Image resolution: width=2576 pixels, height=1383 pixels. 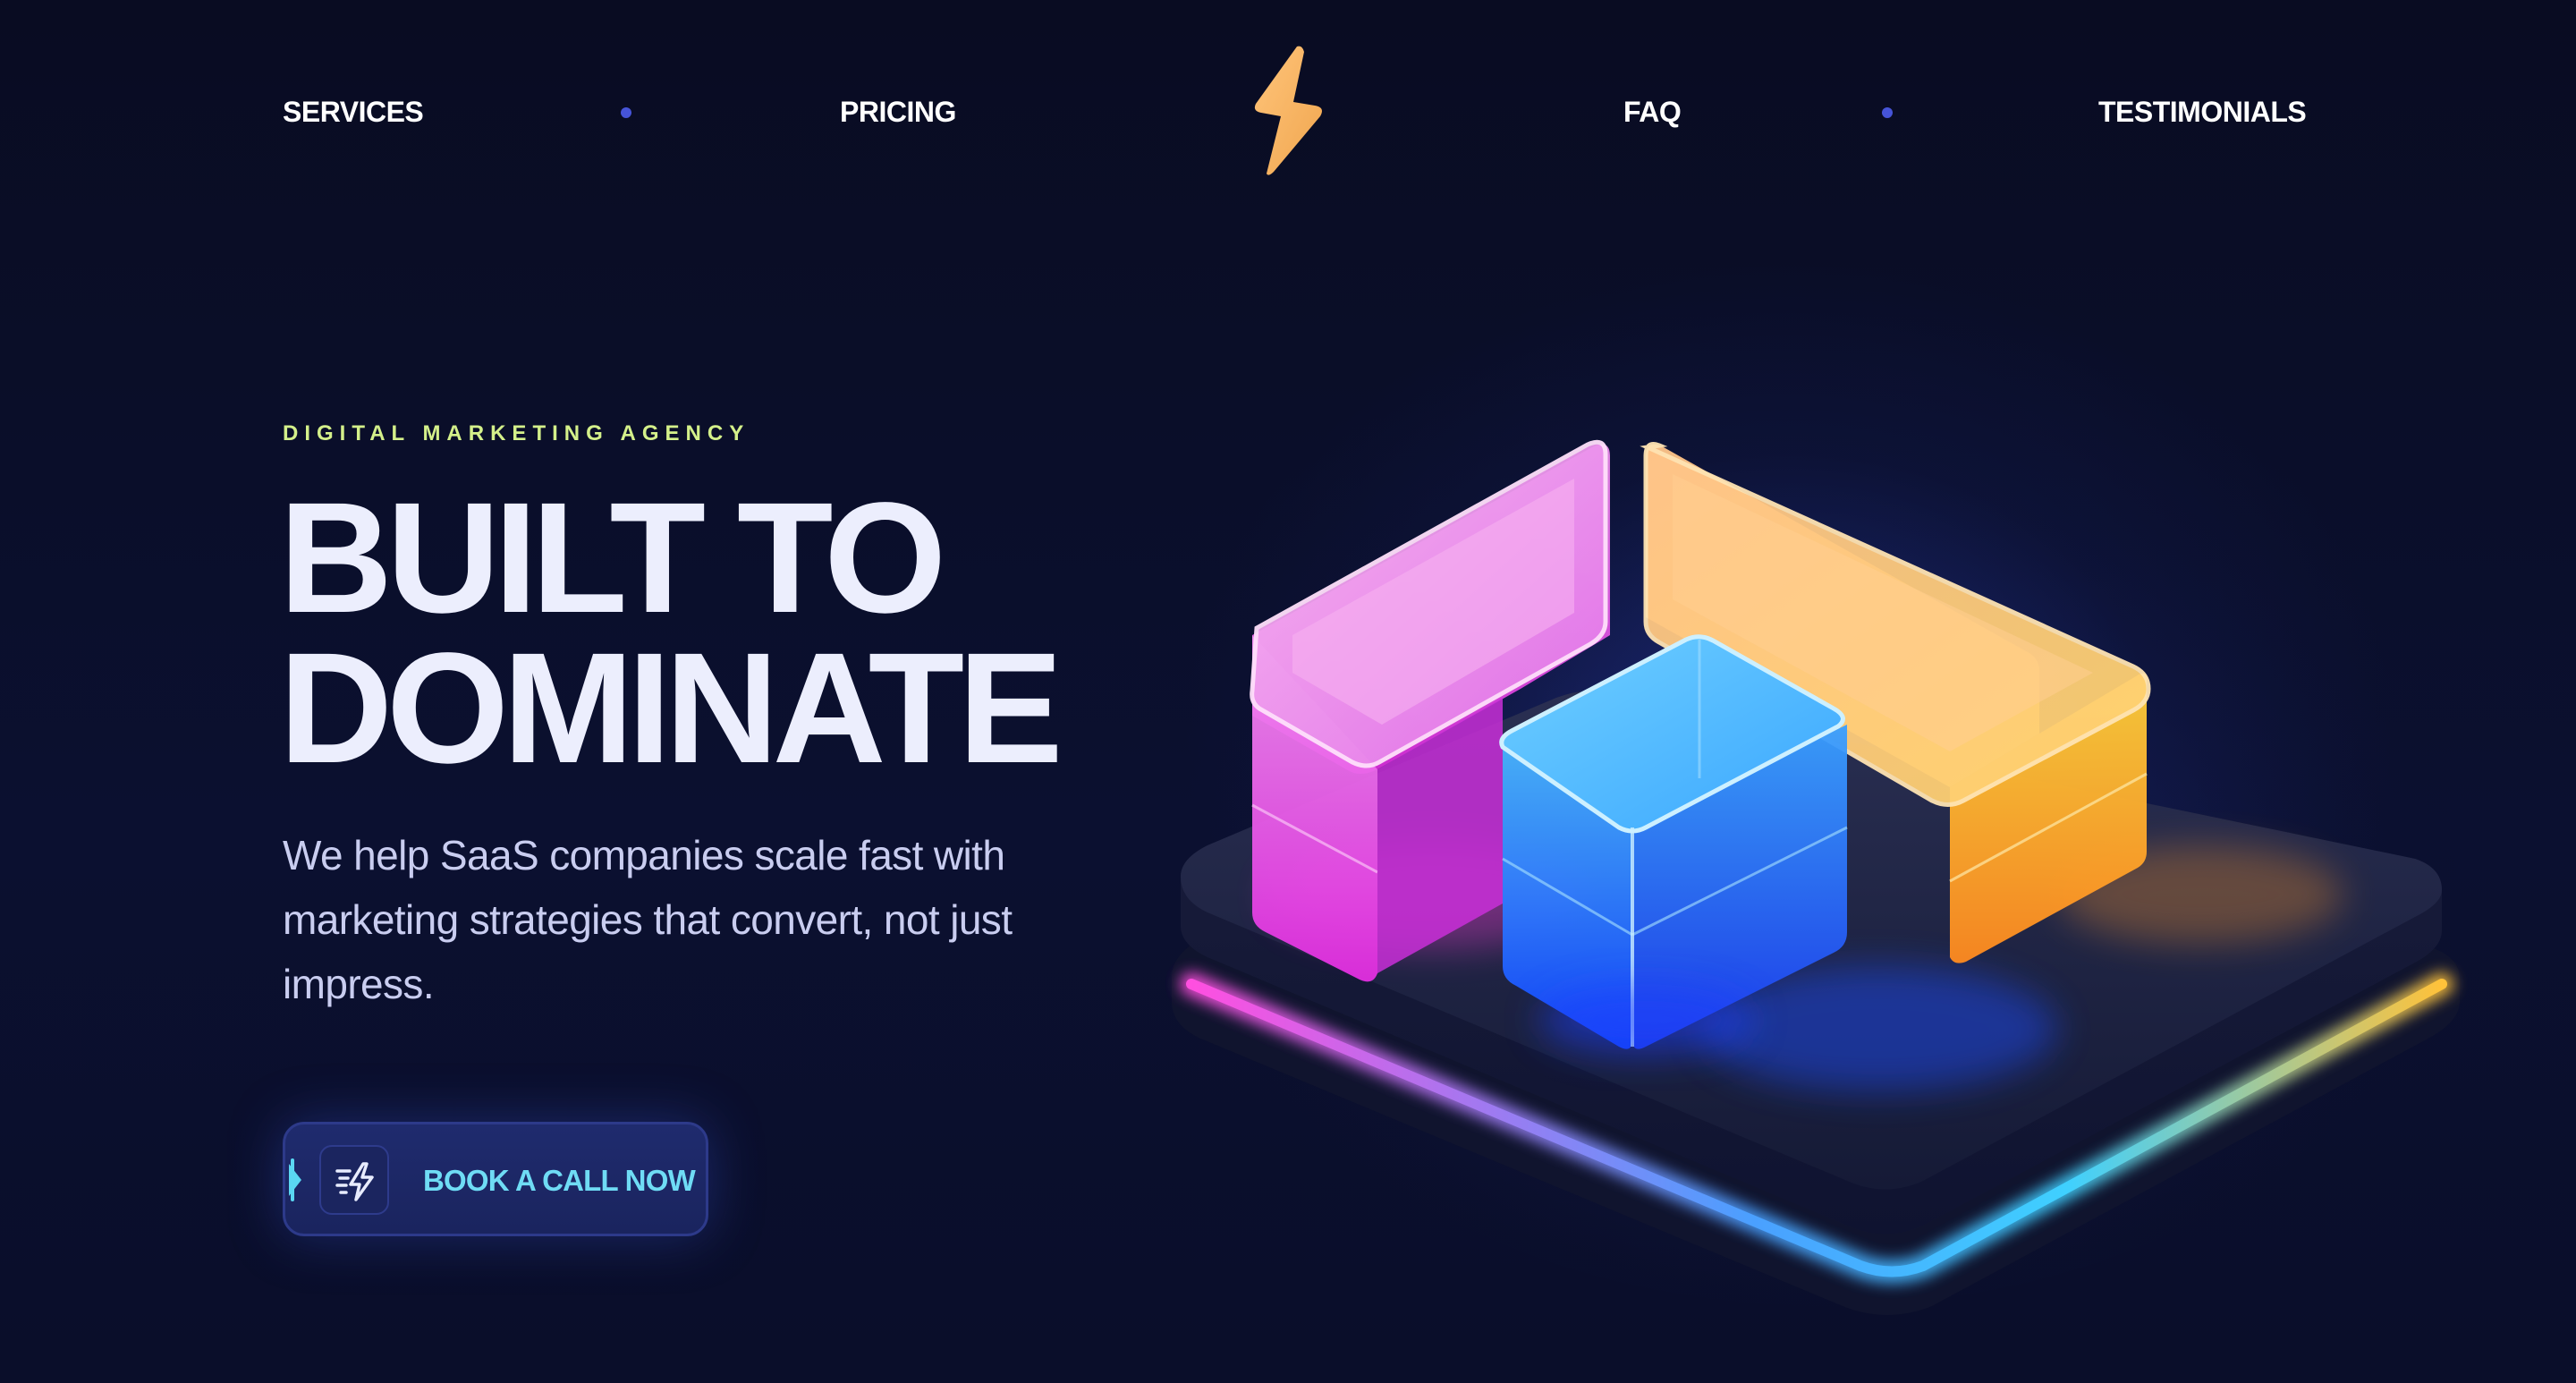 I want to click on hero-eyebrow: DIGITAL MARKETING AGENCY, so click(x=516, y=433).